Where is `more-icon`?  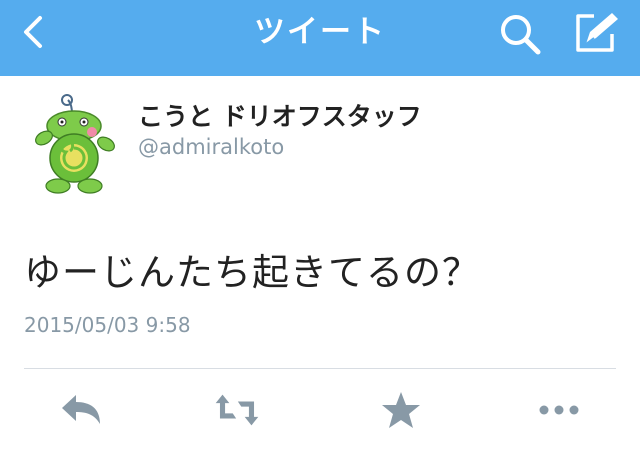 more-icon is located at coordinates (559, 410).